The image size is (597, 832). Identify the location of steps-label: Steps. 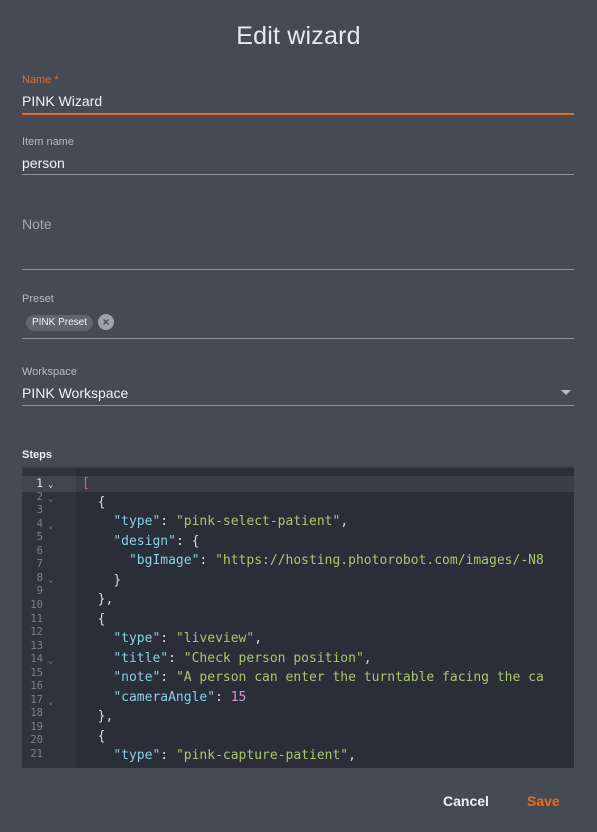
(37, 455).